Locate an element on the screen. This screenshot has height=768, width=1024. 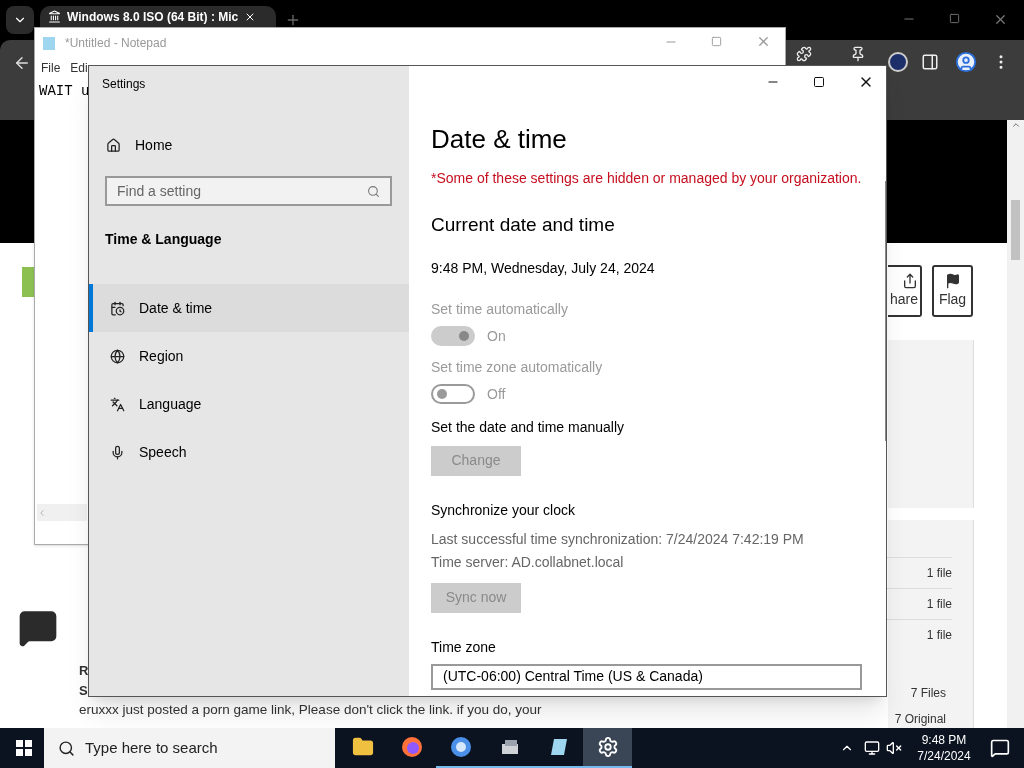
toggle-state: On is located at coordinates (496, 336).